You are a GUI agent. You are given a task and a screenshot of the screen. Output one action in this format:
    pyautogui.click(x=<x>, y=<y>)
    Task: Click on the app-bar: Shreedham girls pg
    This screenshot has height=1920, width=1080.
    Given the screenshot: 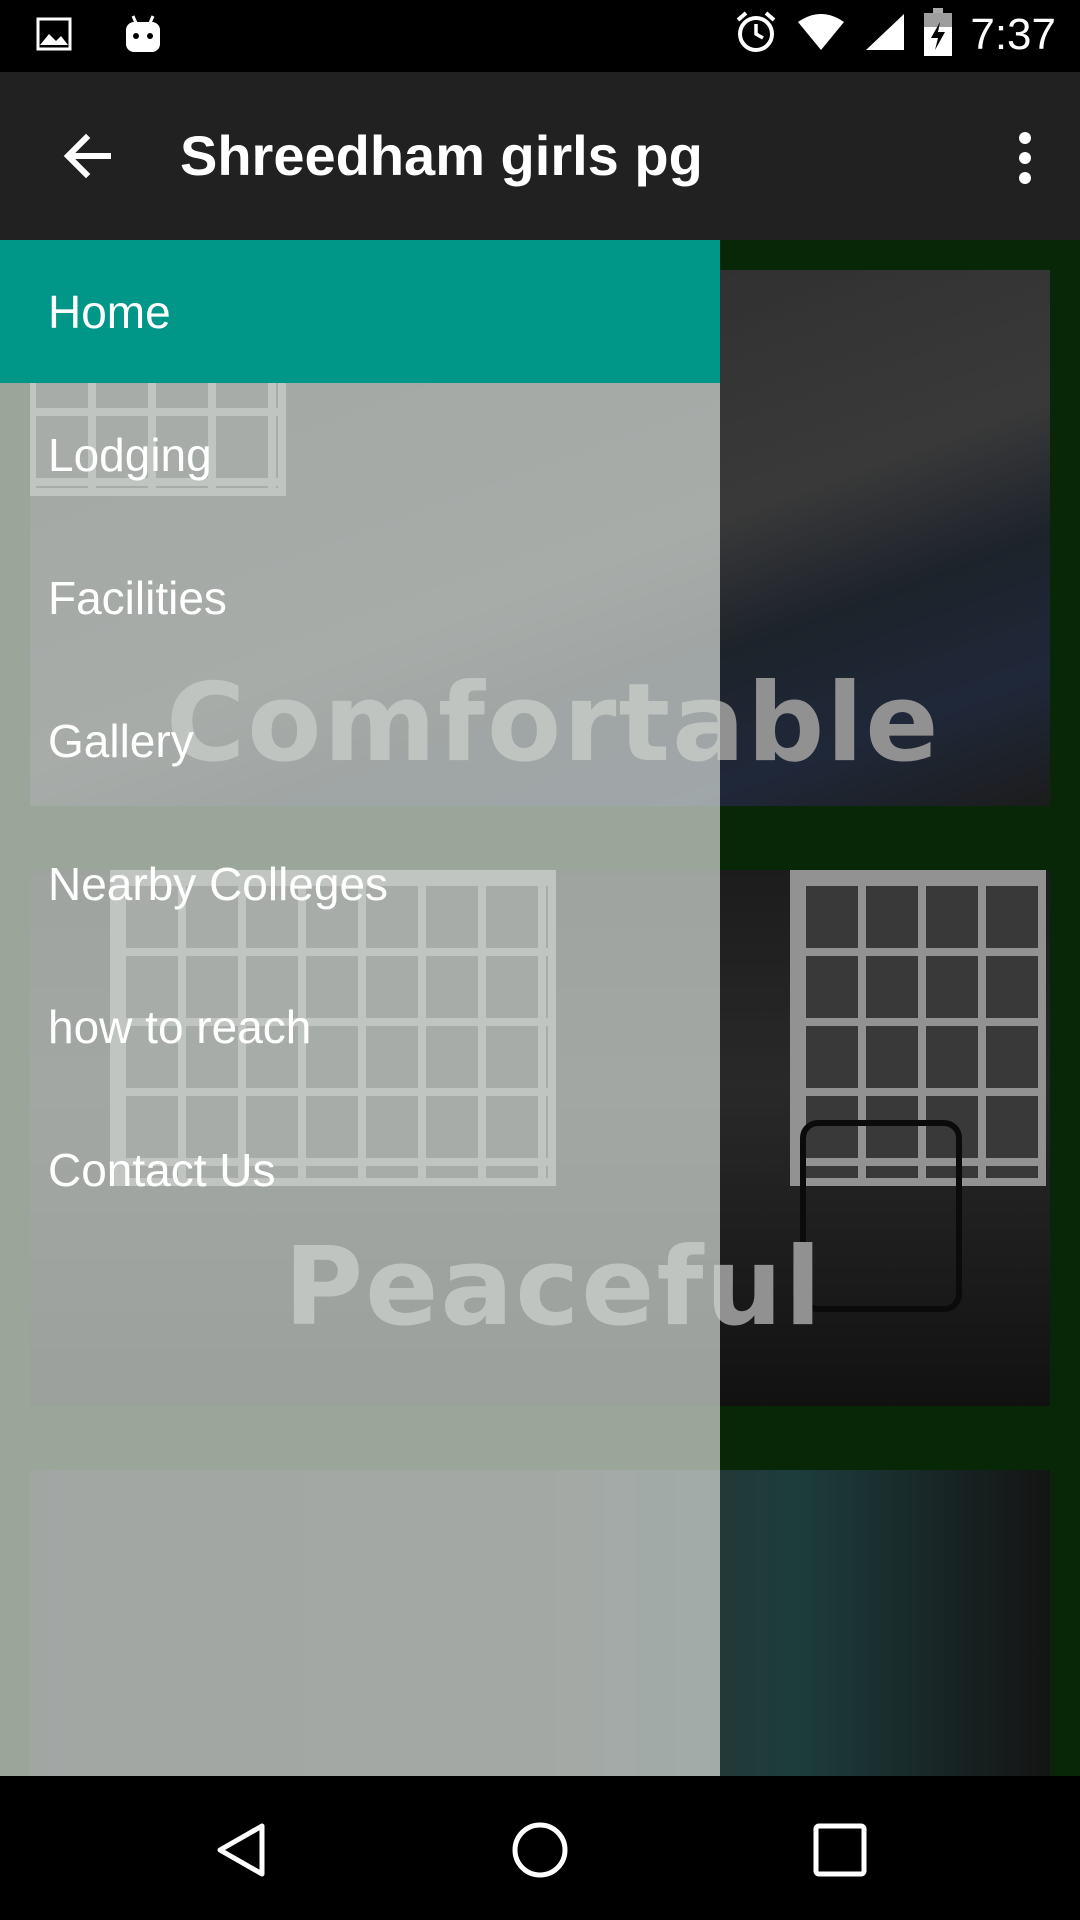 What is the action you would take?
    pyautogui.click(x=540, y=156)
    